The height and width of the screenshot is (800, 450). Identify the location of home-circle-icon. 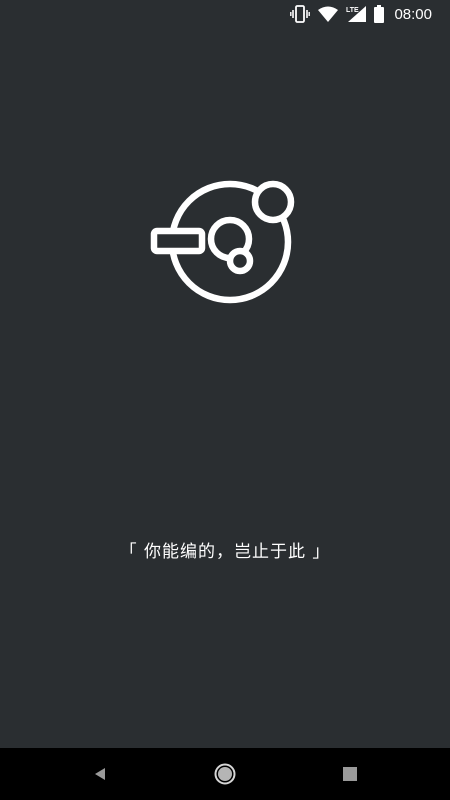
(225, 774).